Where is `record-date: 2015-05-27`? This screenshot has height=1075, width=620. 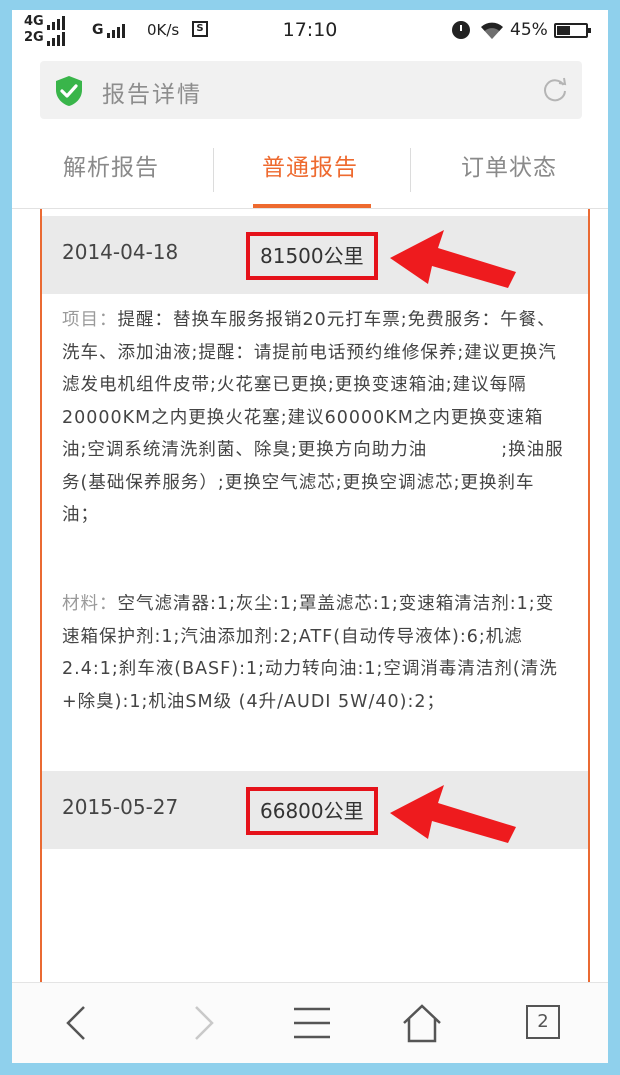
record-date: 2015-05-27 is located at coordinates (120, 807).